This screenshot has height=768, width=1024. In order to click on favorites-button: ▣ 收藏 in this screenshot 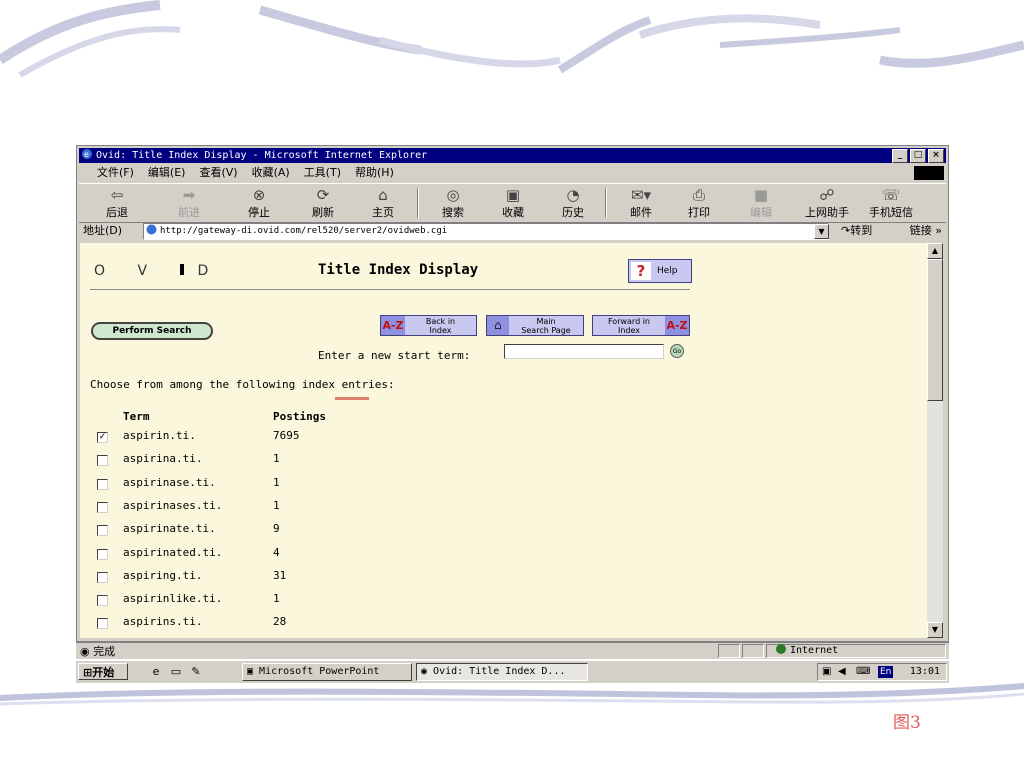, I will do `click(513, 203)`.